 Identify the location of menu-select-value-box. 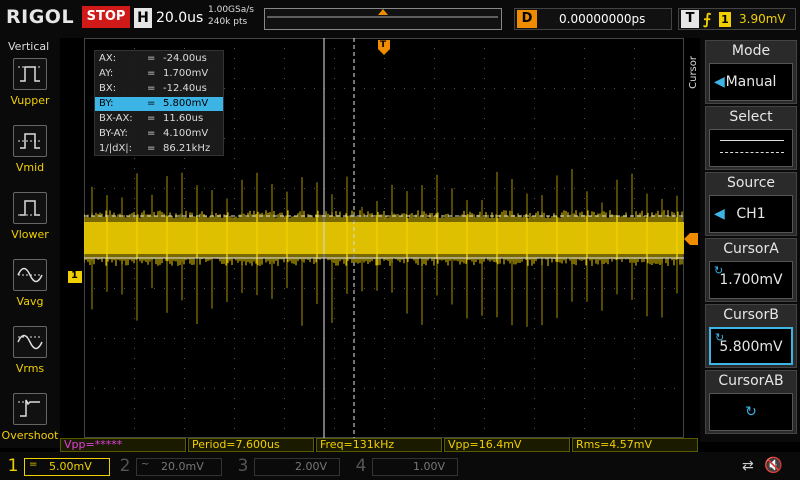
(751, 148).